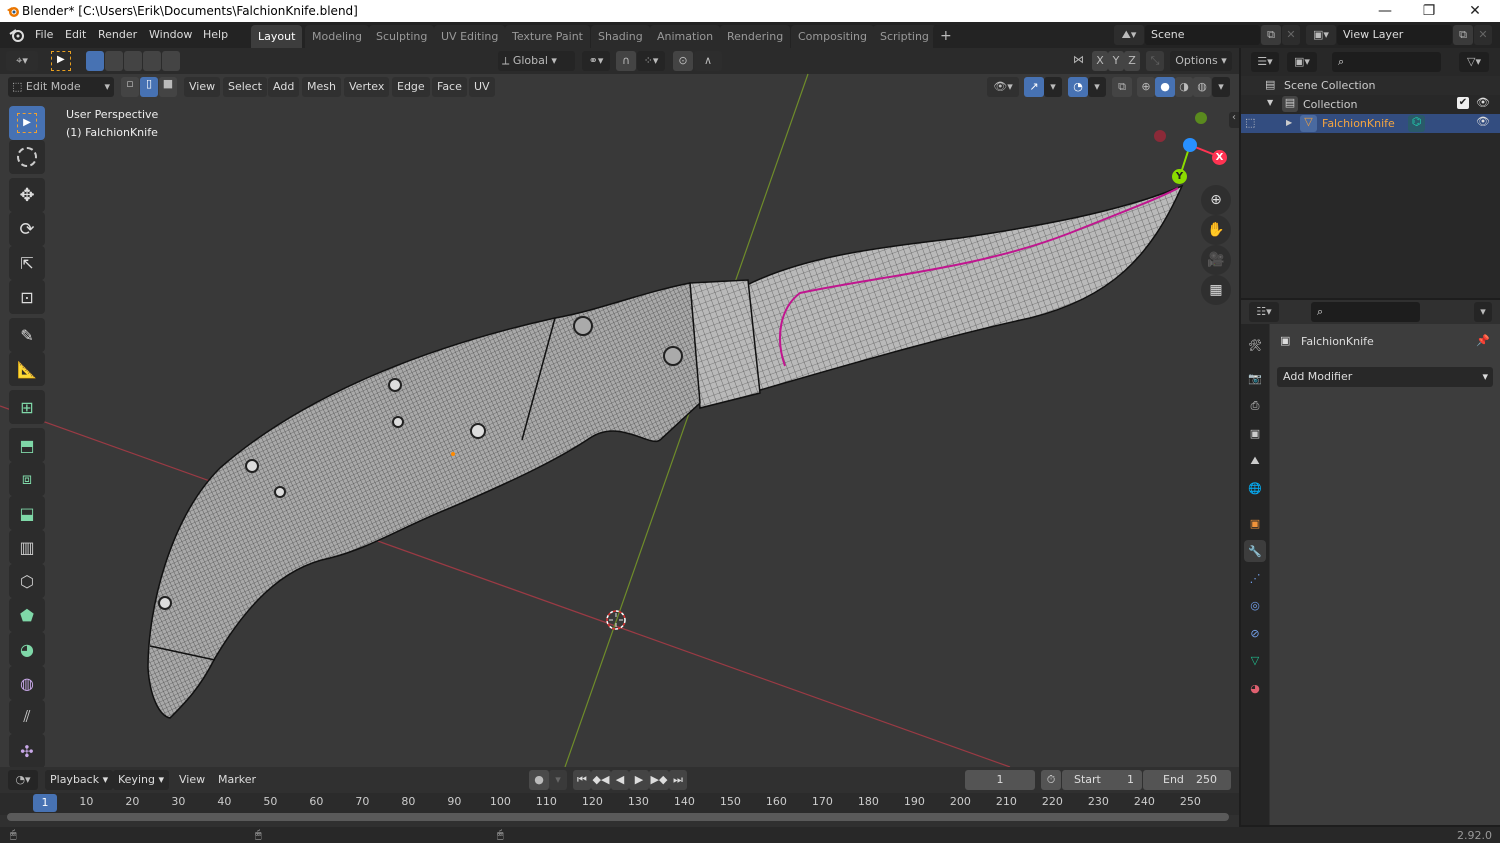  What do you see at coordinates (620, 780) in the screenshot?
I see `play-reverse-button: ◀` at bounding box center [620, 780].